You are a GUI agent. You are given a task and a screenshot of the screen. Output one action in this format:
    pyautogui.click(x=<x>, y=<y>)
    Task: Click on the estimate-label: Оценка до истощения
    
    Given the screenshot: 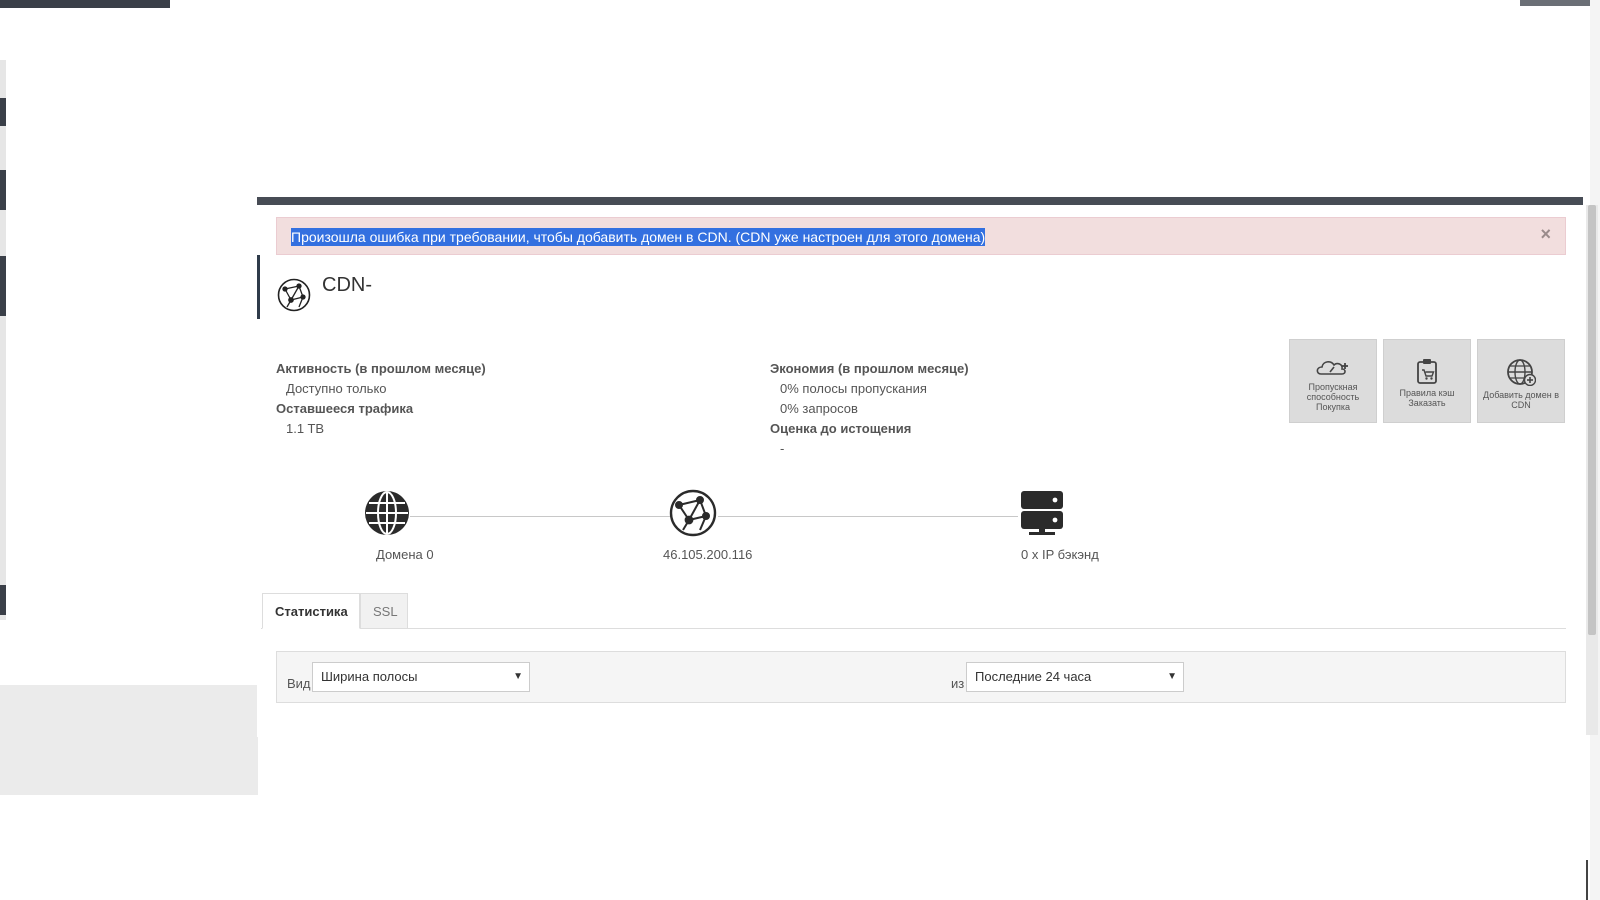 What is the action you would take?
    pyautogui.click(x=841, y=428)
    